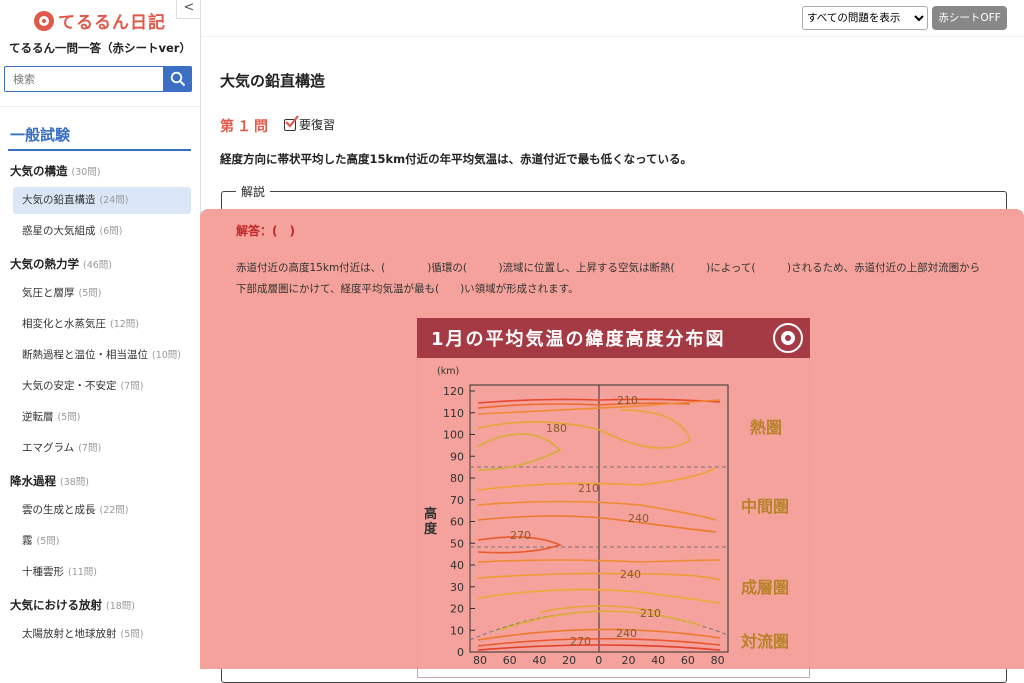  I want to click on sidebar-item-count: (11問), so click(83, 572).